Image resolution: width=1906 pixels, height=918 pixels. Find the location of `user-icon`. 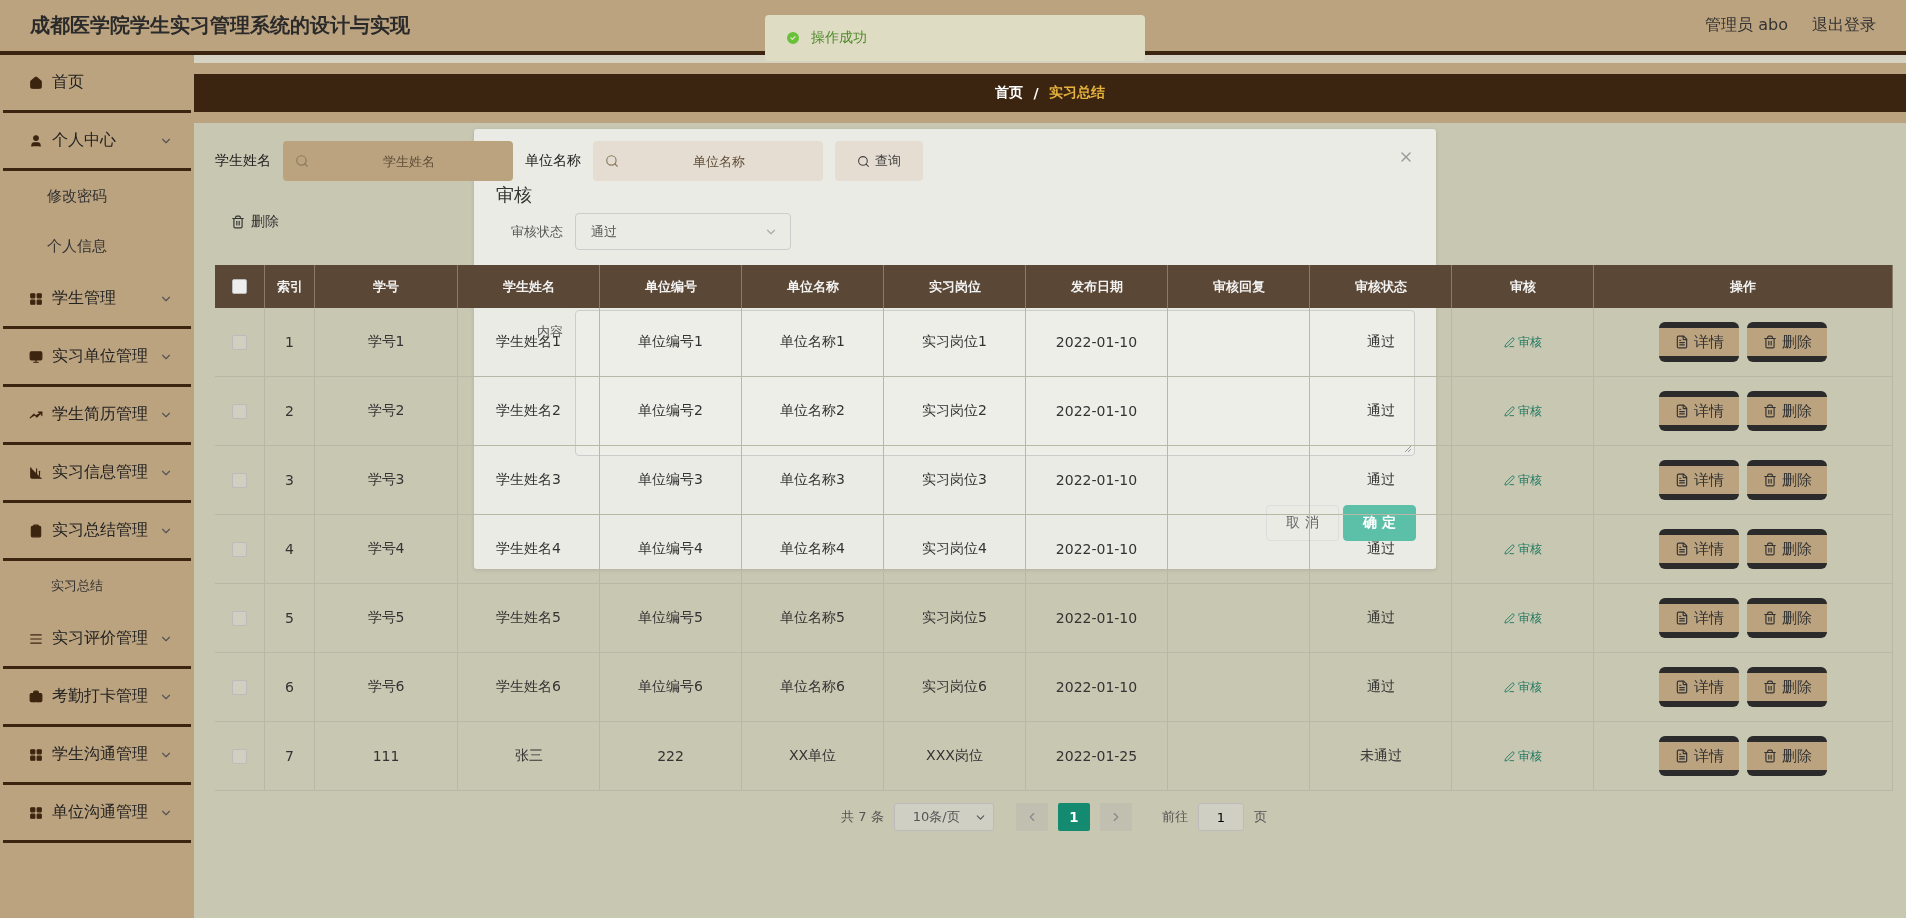

user-icon is located at coordinates (36, 140).